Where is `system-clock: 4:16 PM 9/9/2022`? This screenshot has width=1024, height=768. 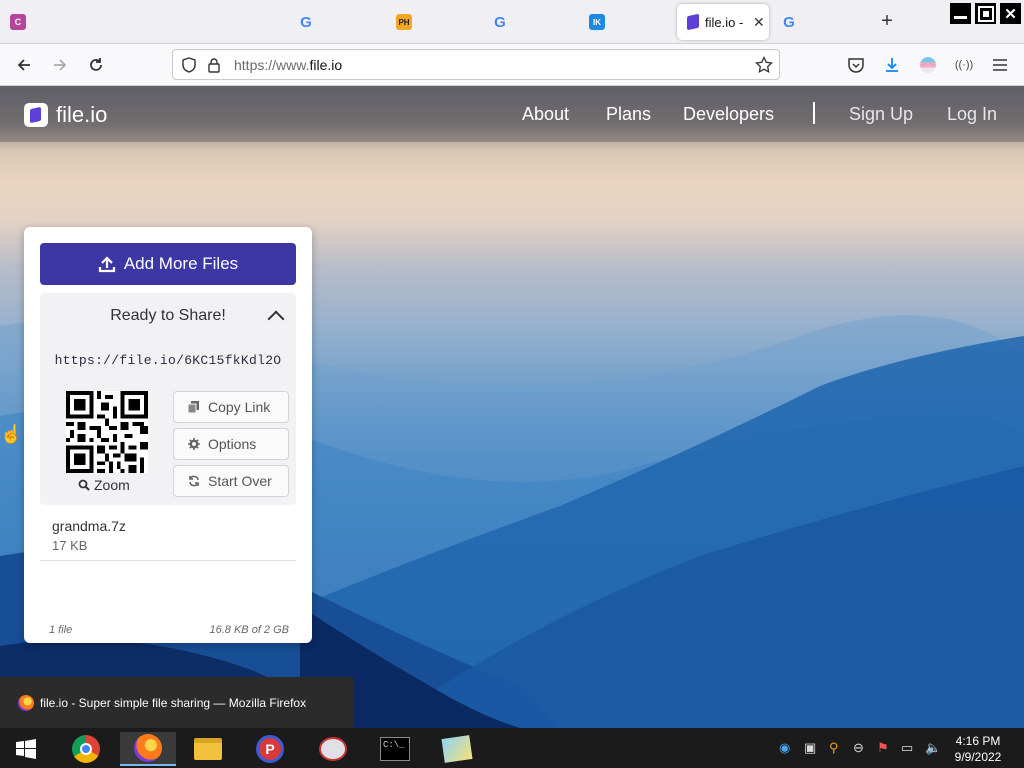 system-clock: 4:16 PM 9/9/2022 is located at coordinates (978, 749).